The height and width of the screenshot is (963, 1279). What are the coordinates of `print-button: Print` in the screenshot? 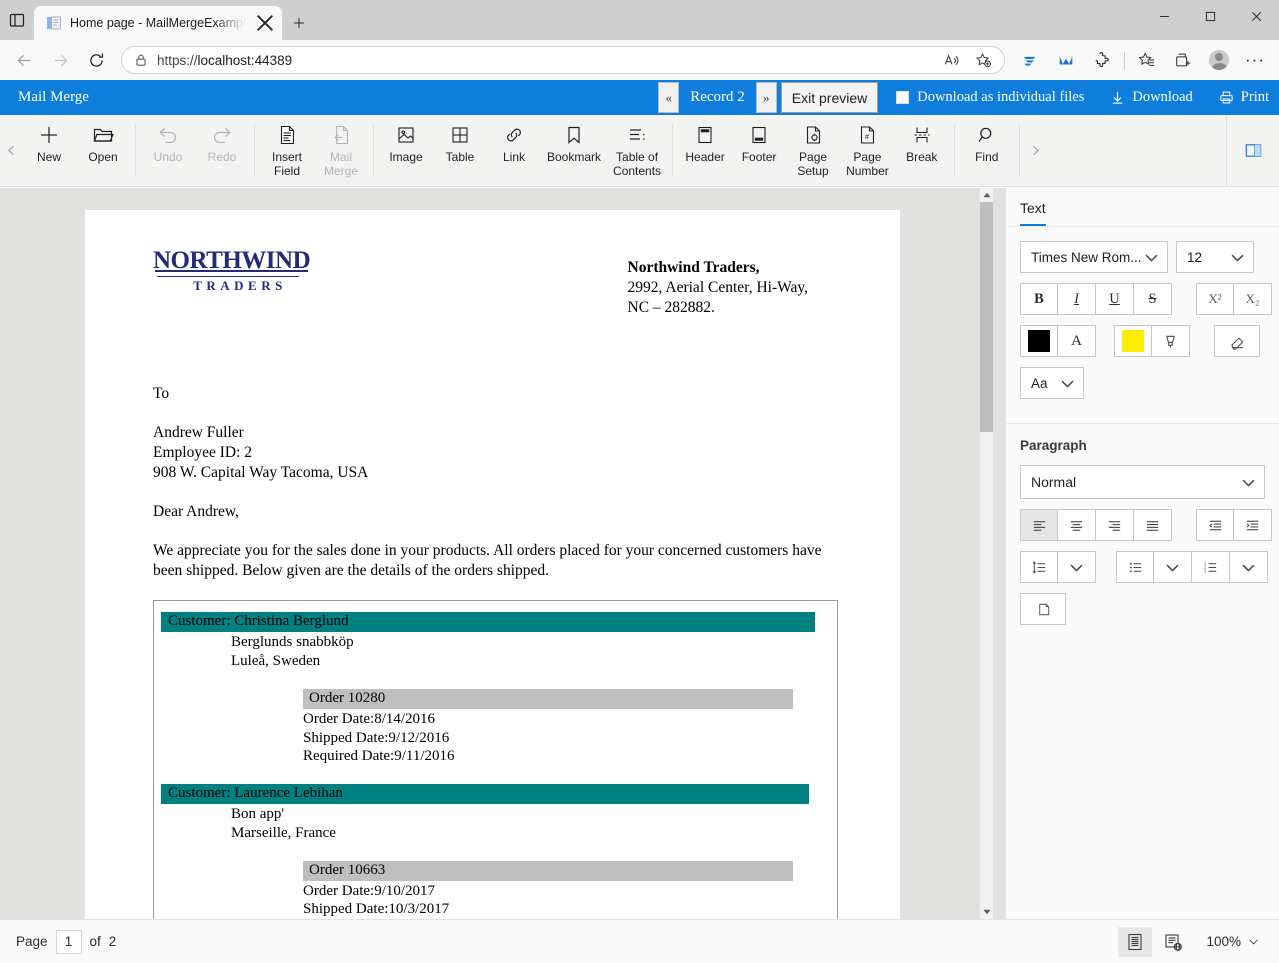 It's located at (1244, 97).